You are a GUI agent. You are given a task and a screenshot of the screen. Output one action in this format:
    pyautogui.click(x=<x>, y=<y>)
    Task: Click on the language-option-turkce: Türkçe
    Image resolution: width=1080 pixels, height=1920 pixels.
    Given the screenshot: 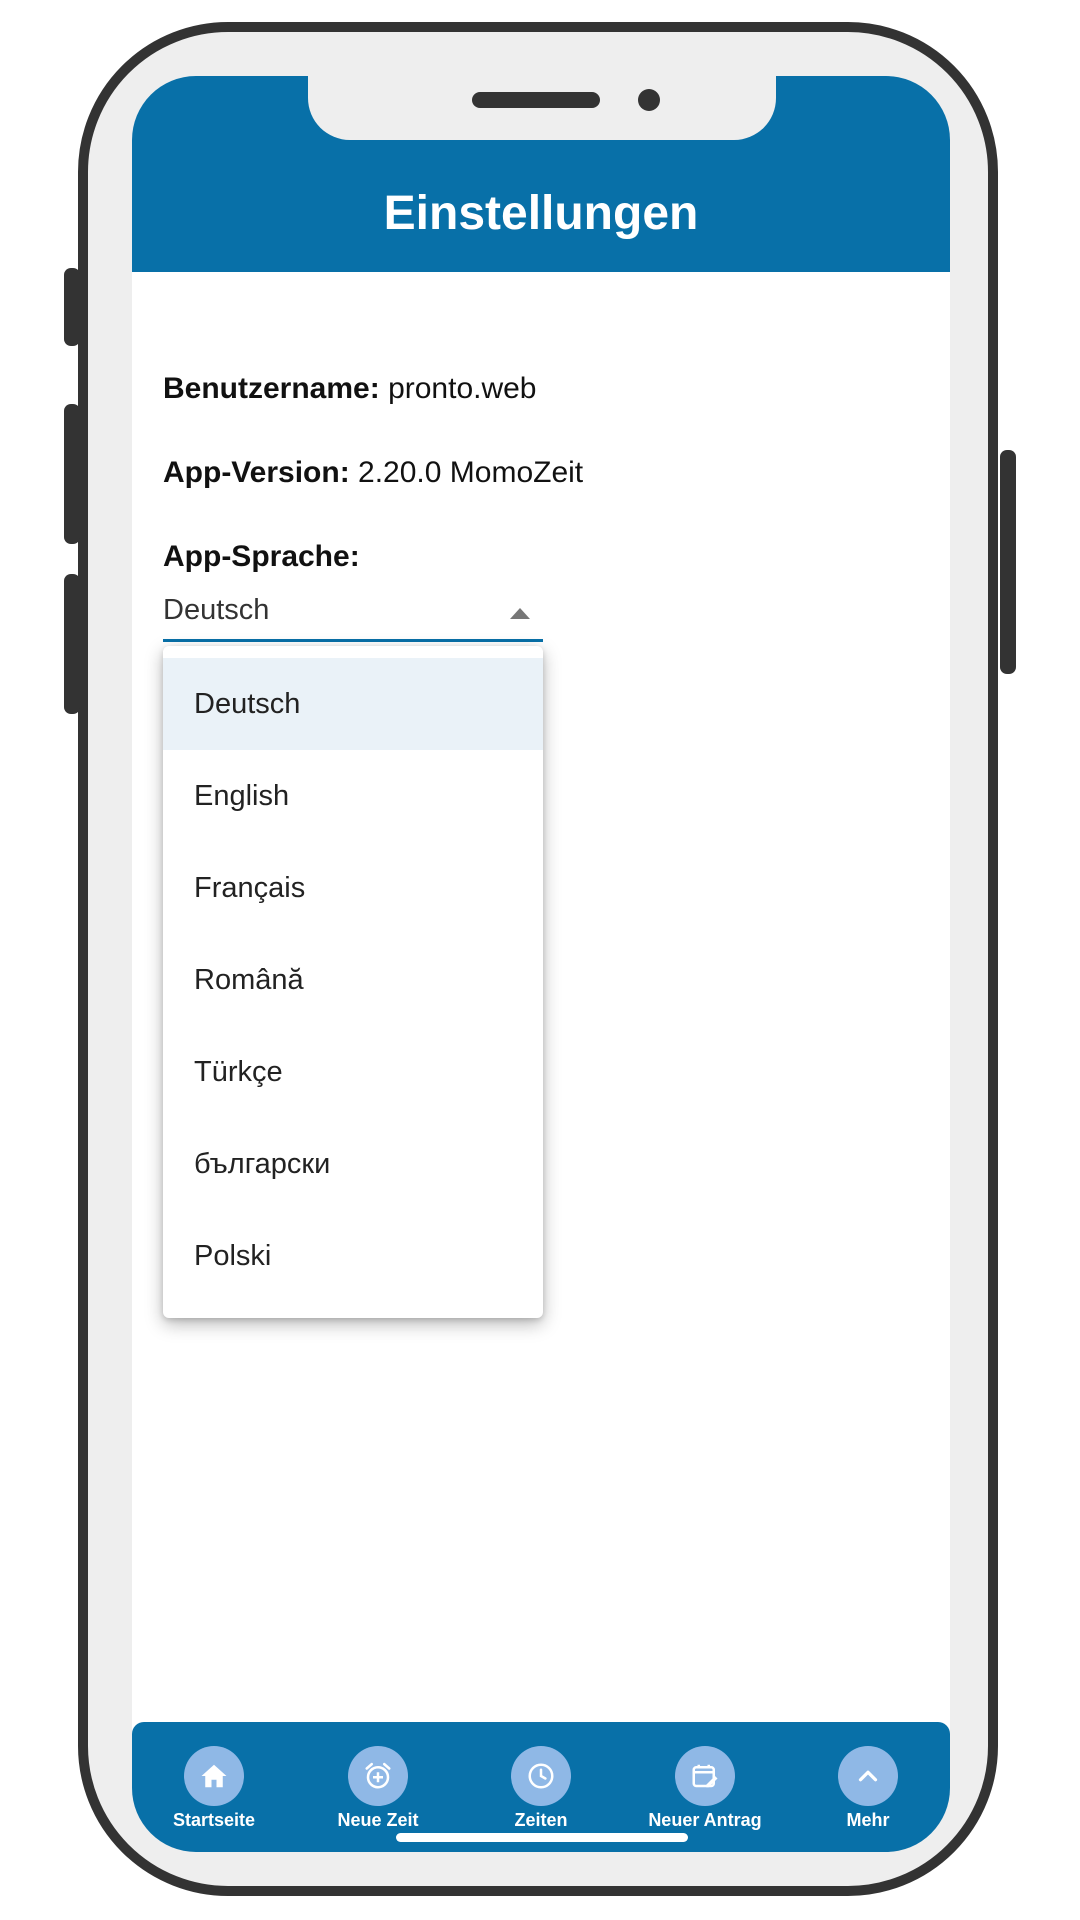 What is the action you would take?
    pyautogui.click(x=353, y=1072)
    